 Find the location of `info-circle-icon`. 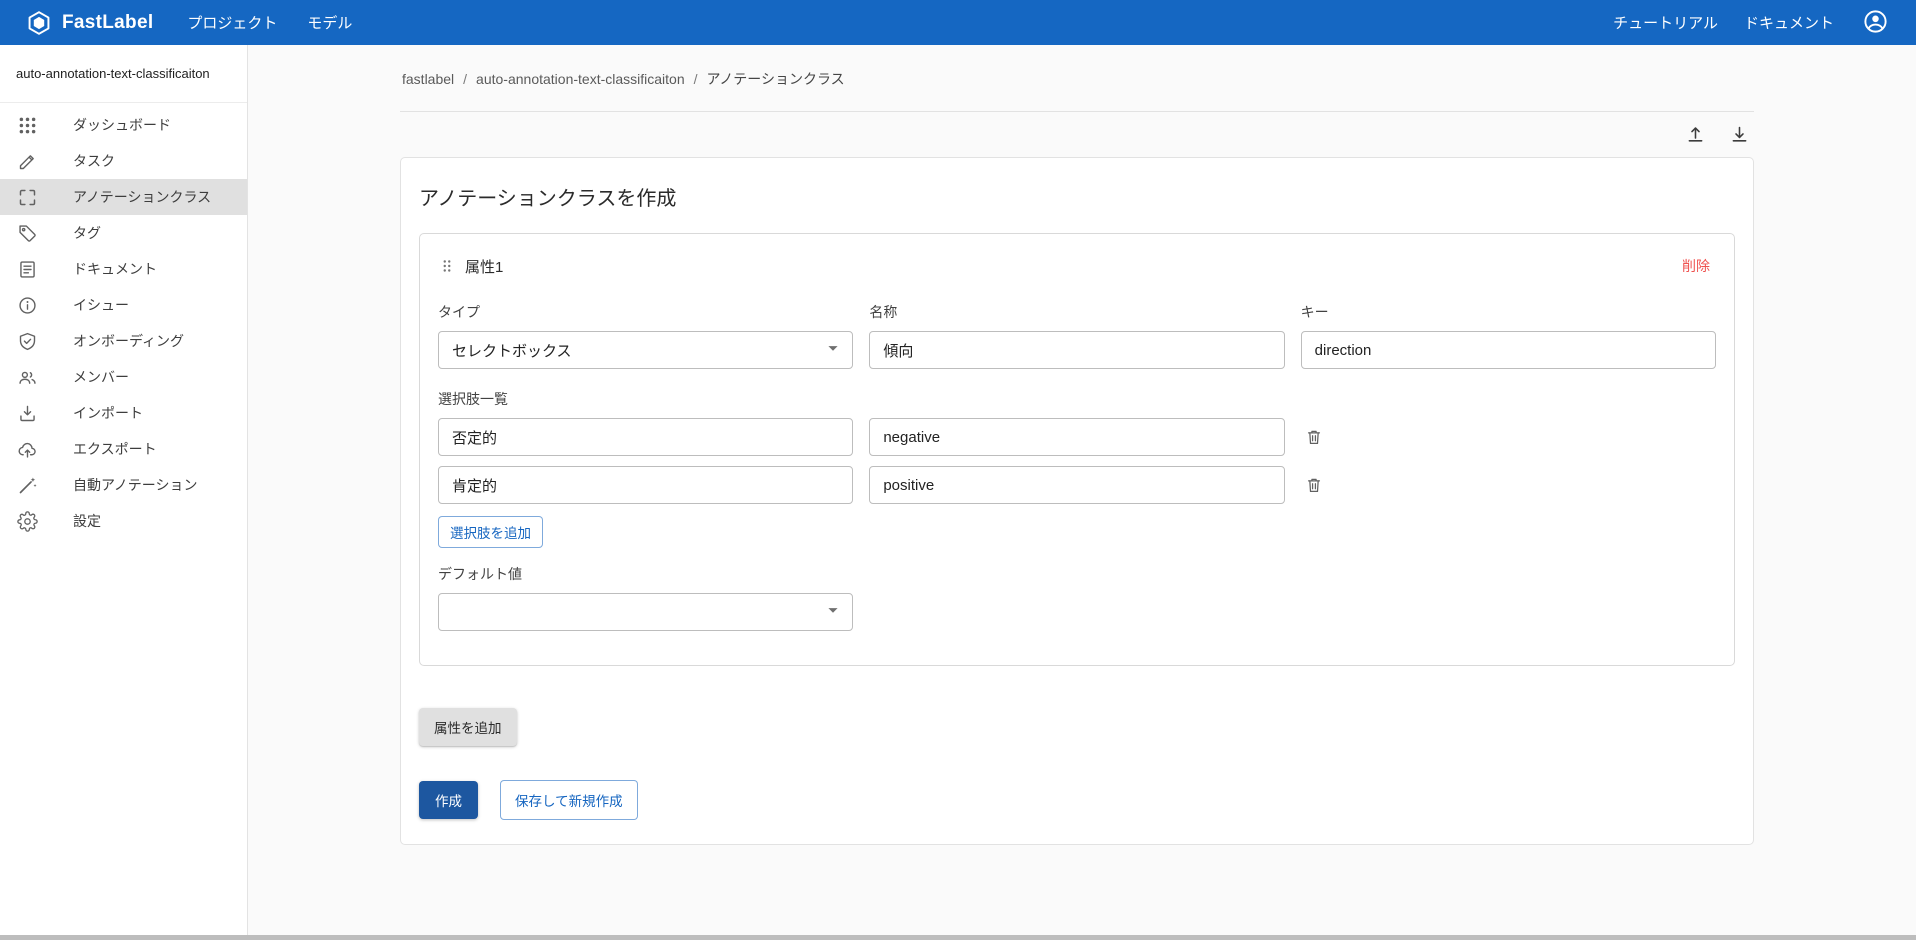

info-circle-icon is located at coordinates (45, 305).